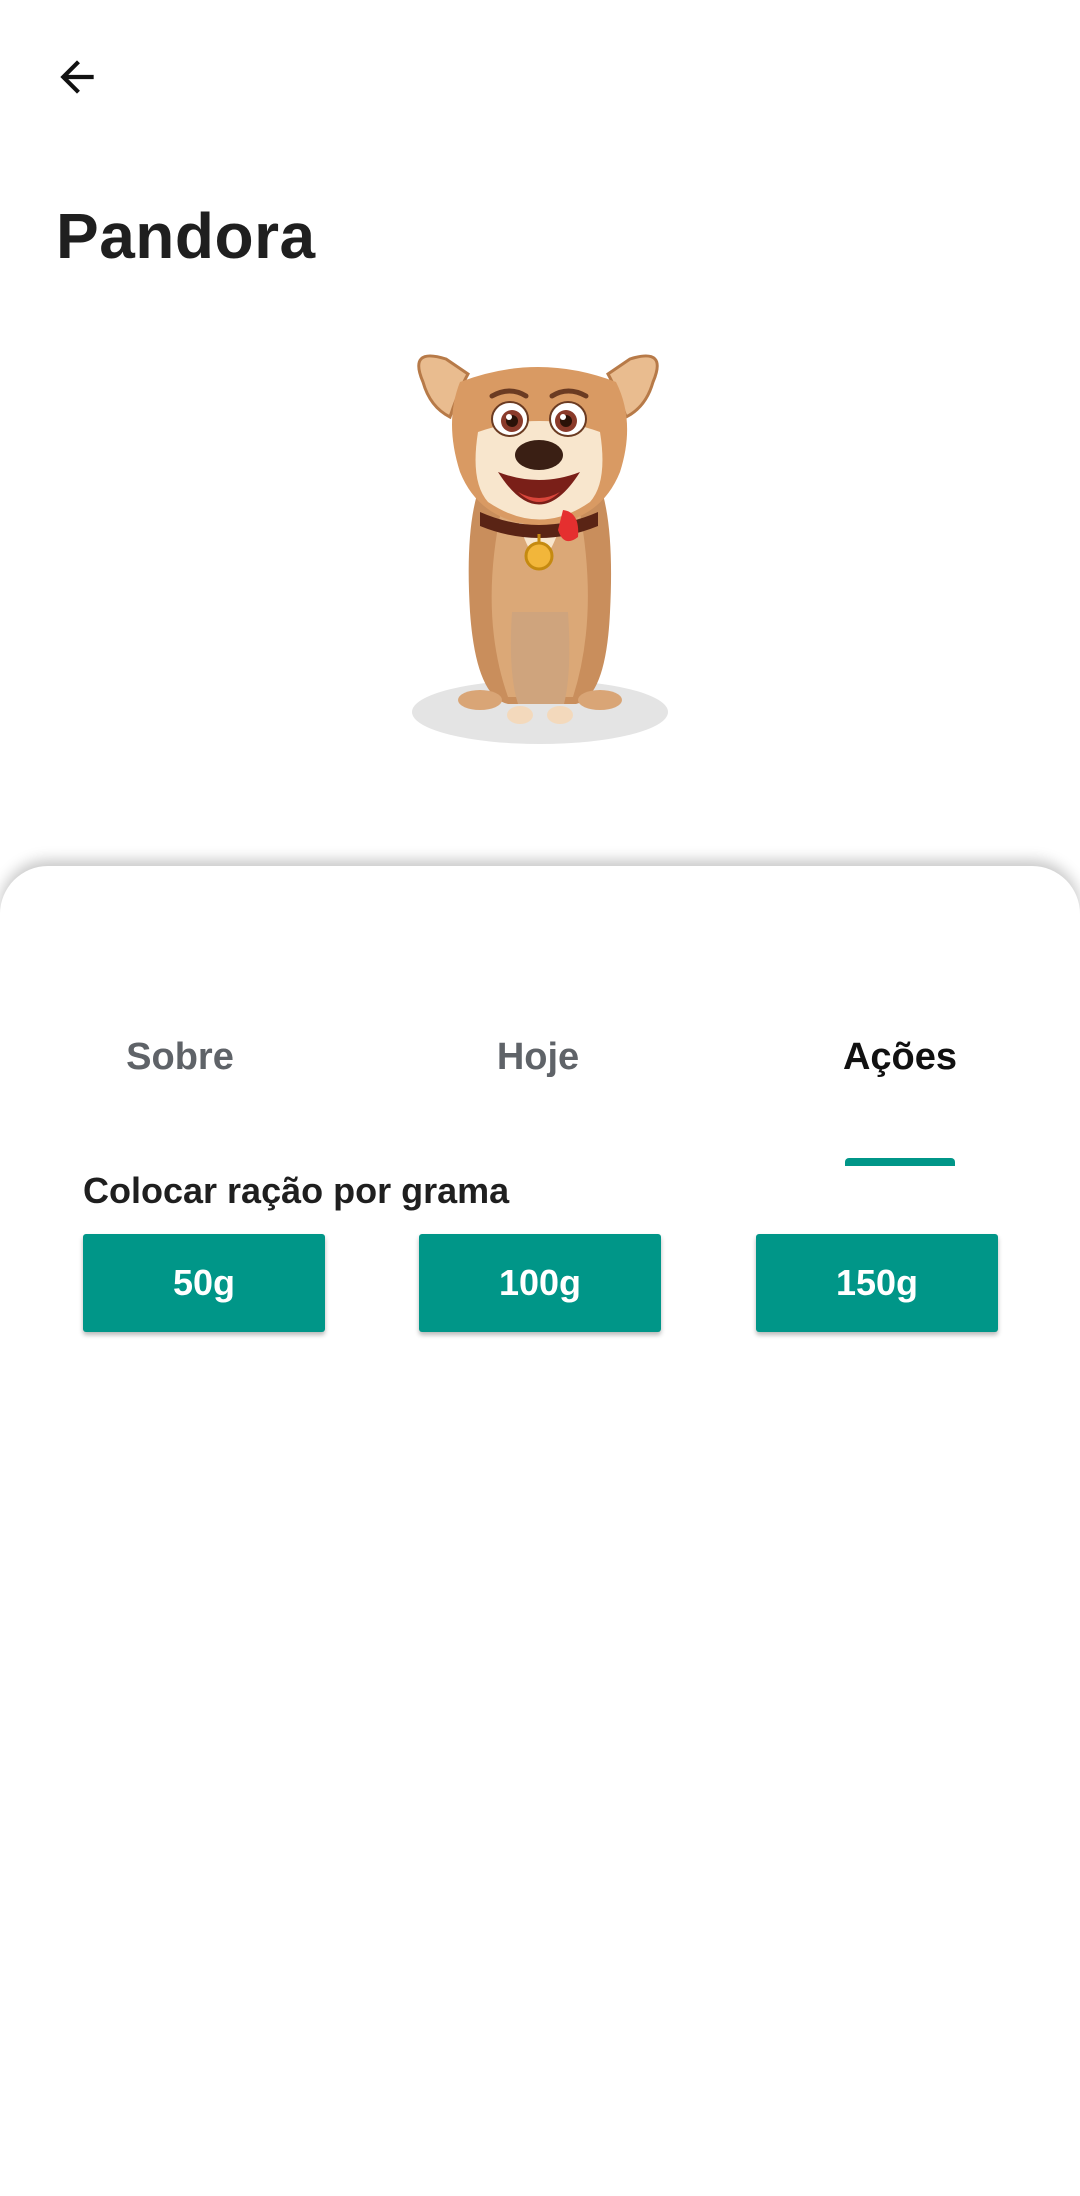  Describe the element at coordinates (538, 1057) in the screenshot. I see `tab-hoje-label: Hoje` at that location.